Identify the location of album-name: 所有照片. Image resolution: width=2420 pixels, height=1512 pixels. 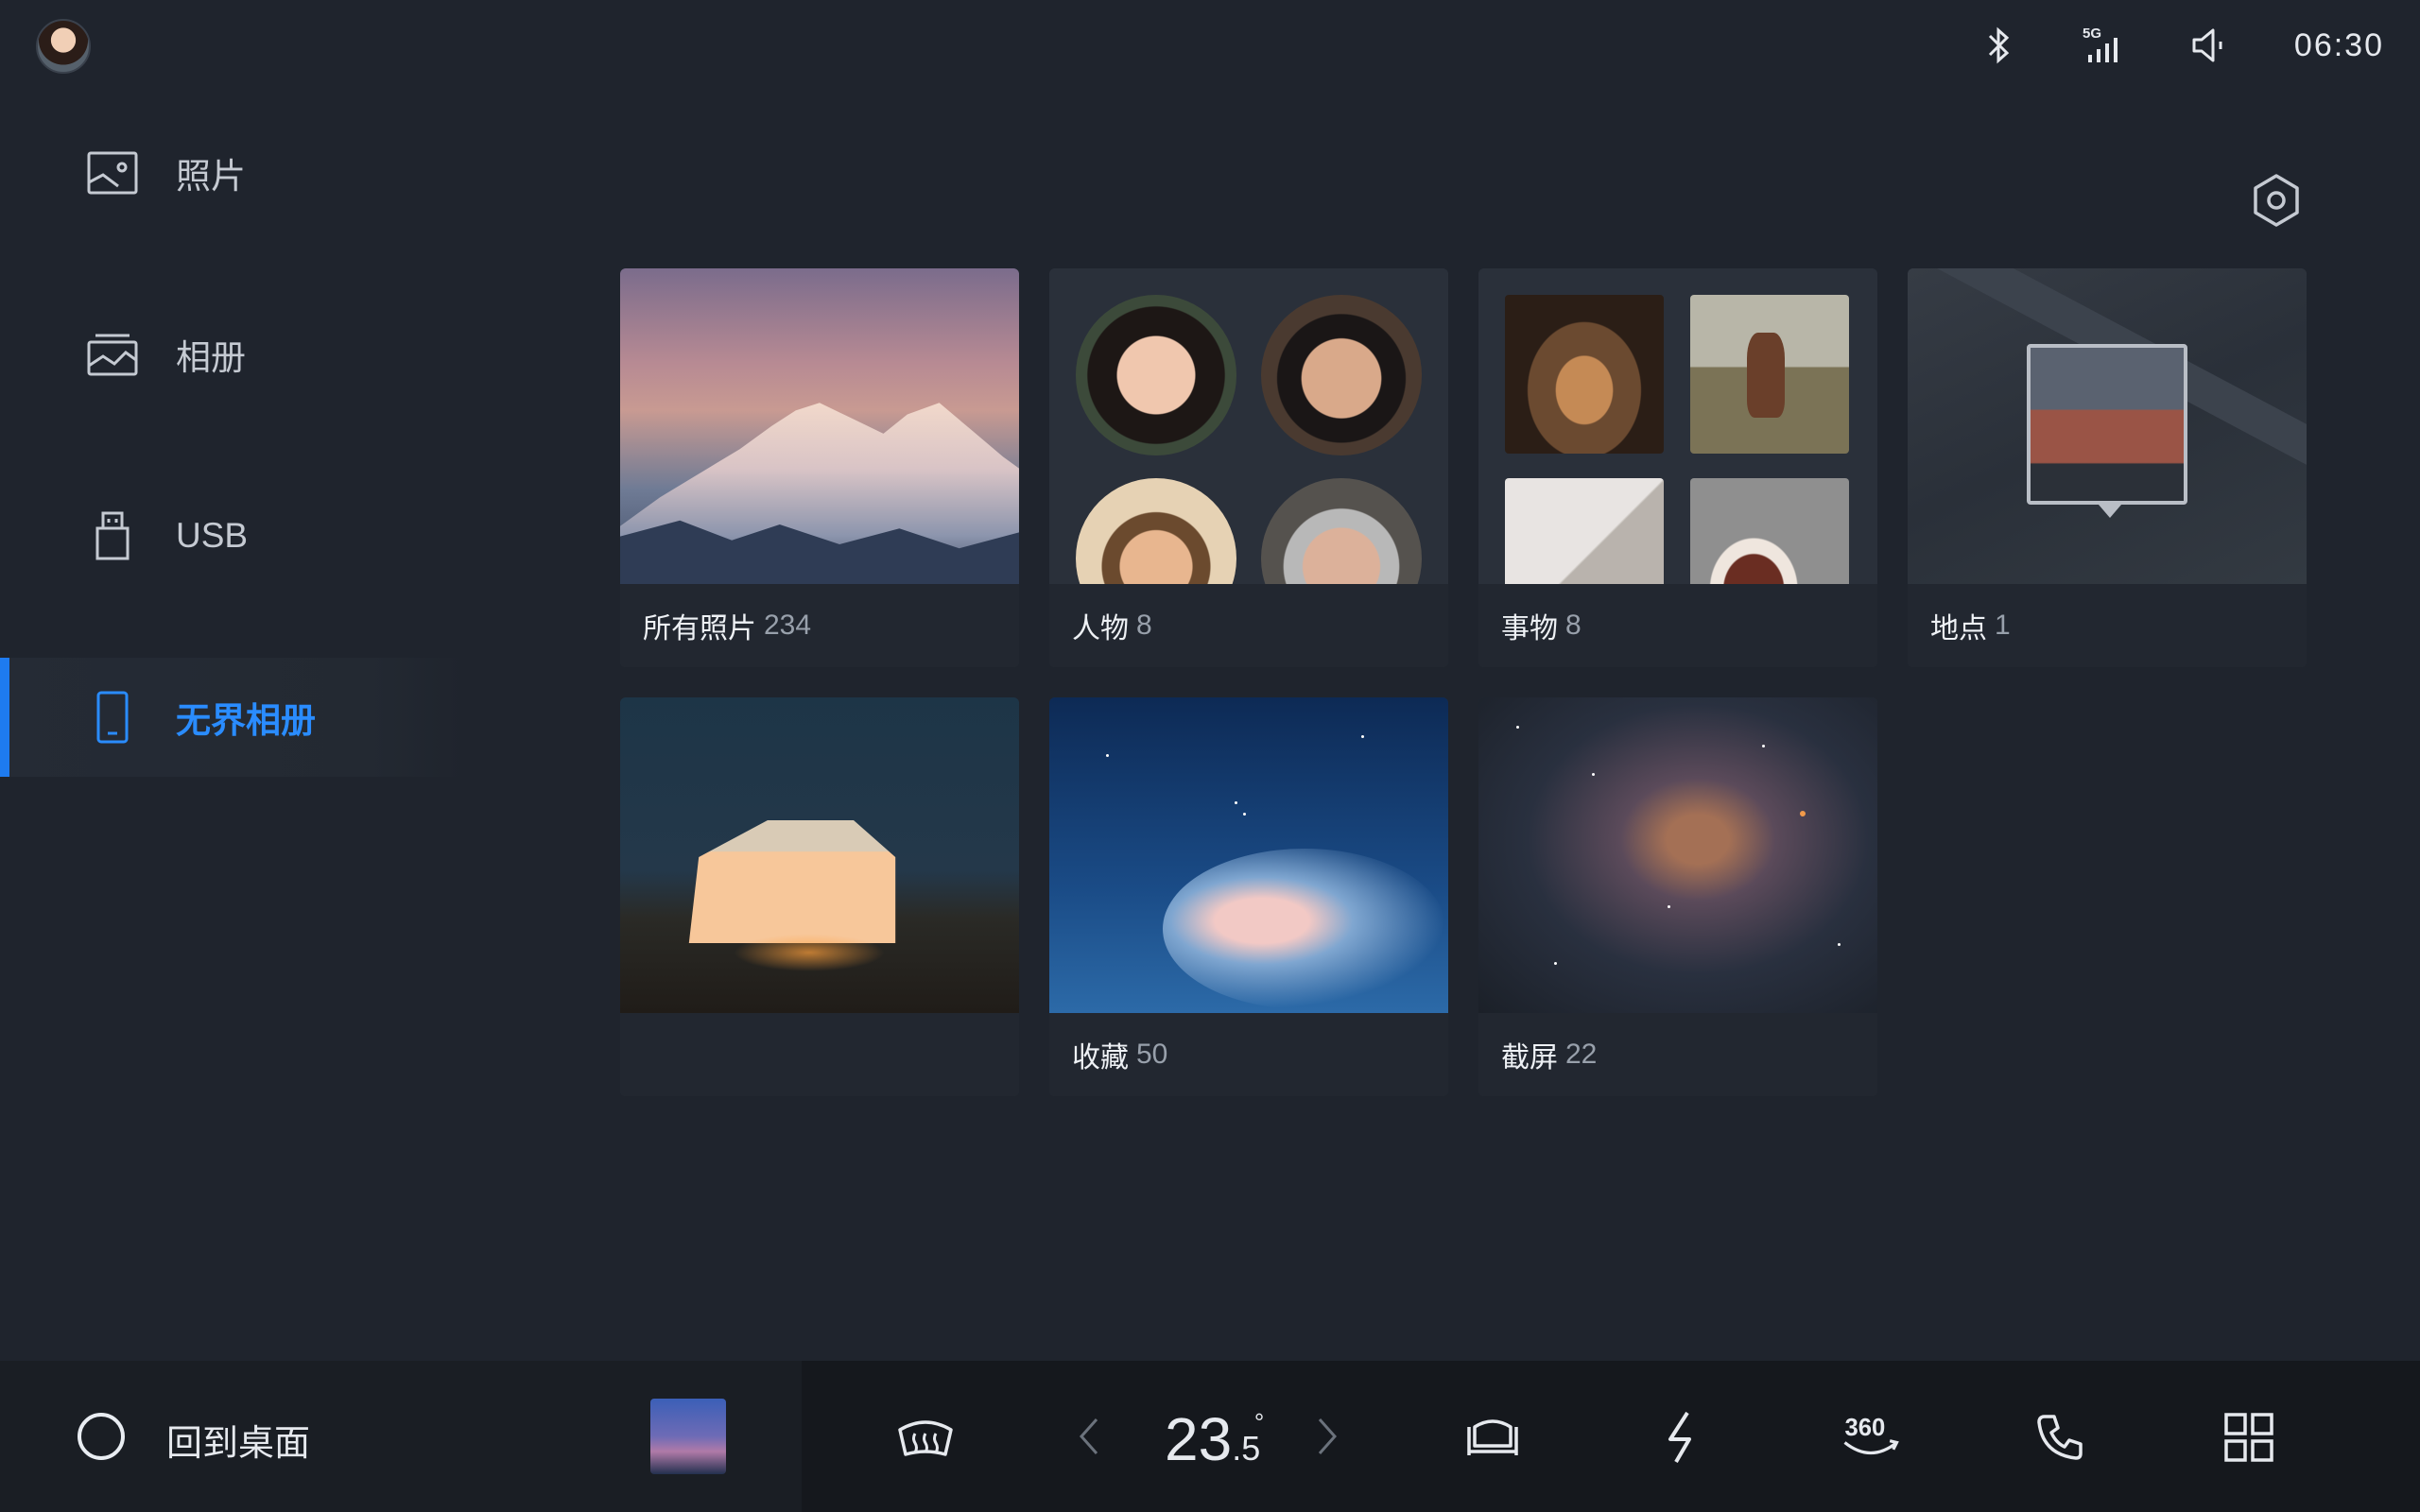
(699, 628).